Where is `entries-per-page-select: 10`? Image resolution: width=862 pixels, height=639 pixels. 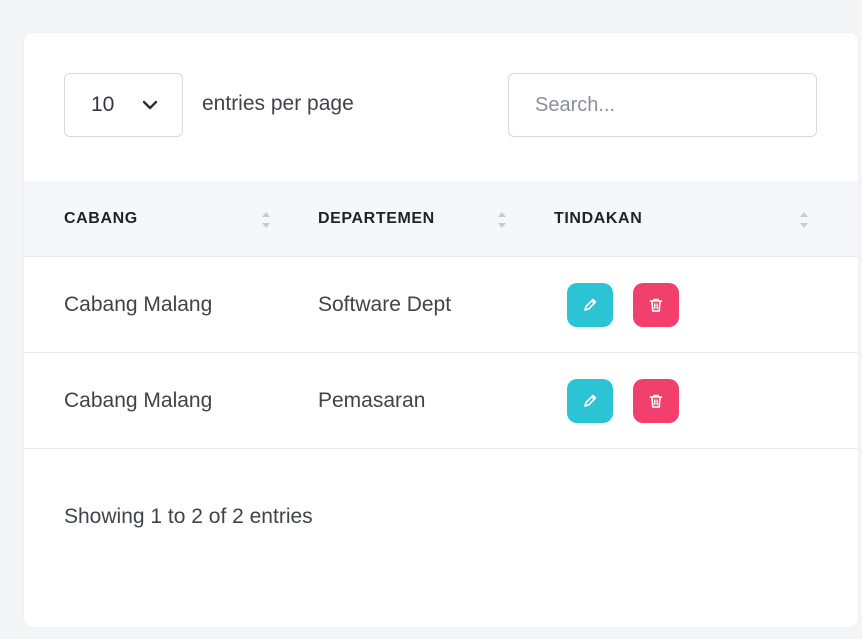 entries-per-page-select: 10 is located at coordinates (123, 105).